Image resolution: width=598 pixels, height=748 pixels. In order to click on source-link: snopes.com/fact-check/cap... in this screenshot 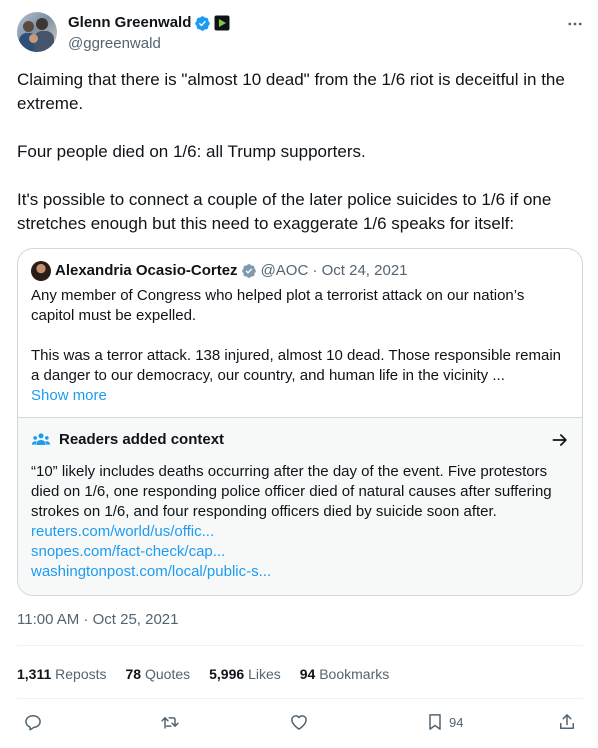, I will do `click(151, 552)`.